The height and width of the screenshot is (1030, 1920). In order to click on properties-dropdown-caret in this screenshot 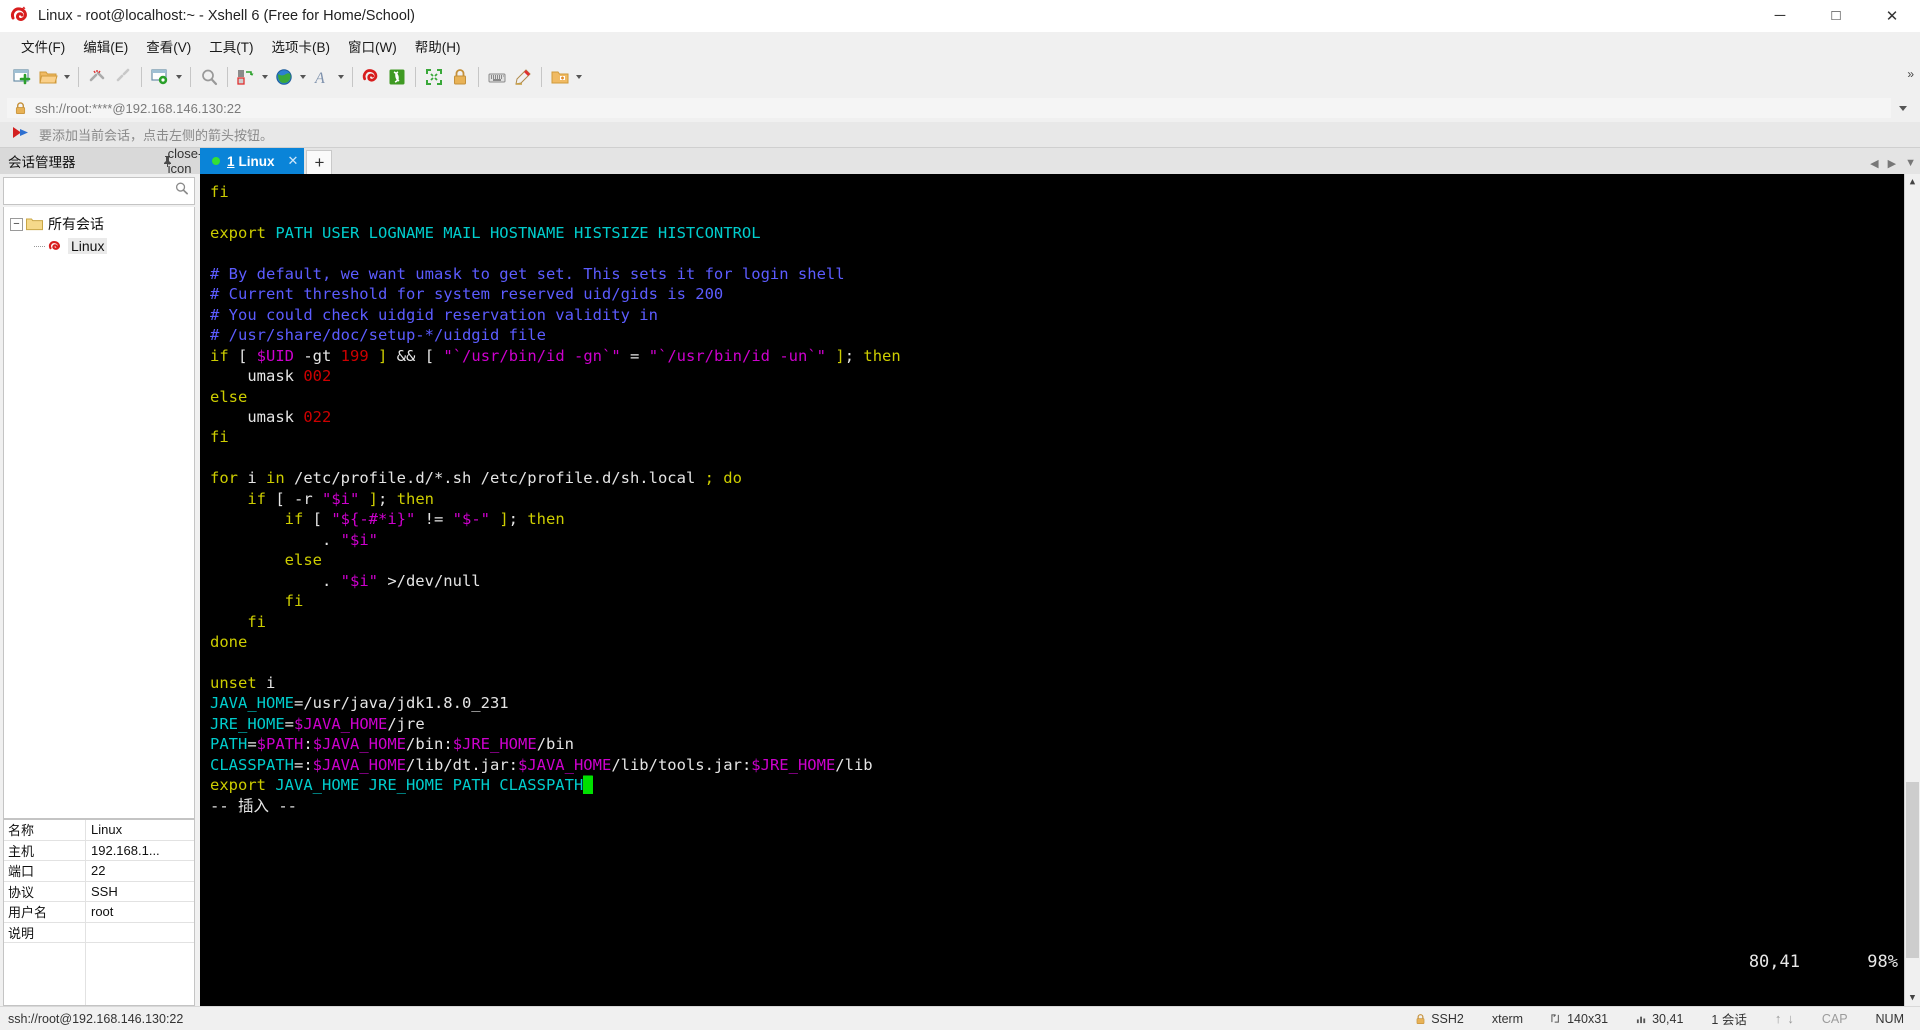, I will do `click(179, 77)`.